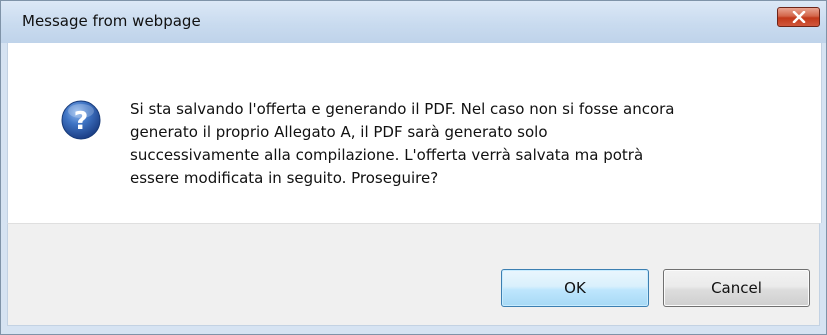  Describe the element at coordinates (111, 21) in the screenshot. I see `dialog-title: Message from webpage` at that location.